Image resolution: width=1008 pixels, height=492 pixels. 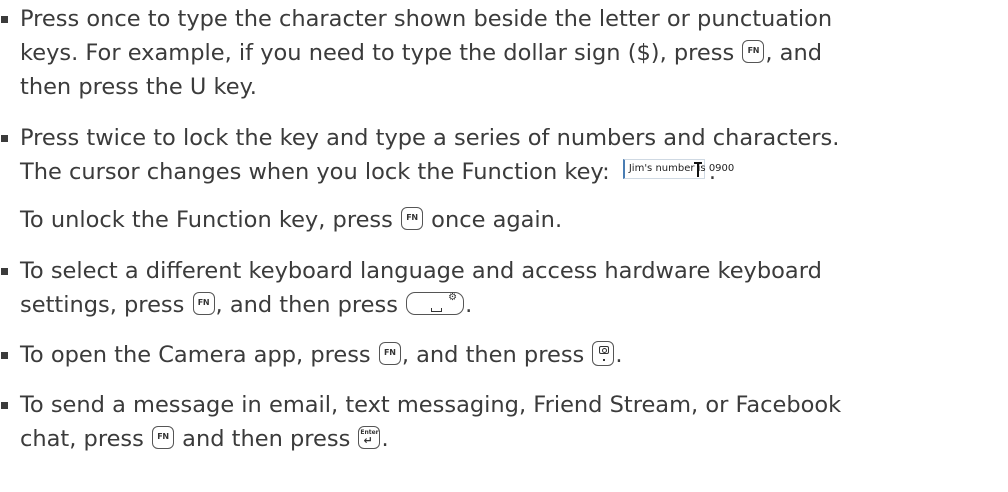 What do you see at coordinates (437, 310) in the screenshot?
I see `space-bar-icon` at bounding box center [437, 310].